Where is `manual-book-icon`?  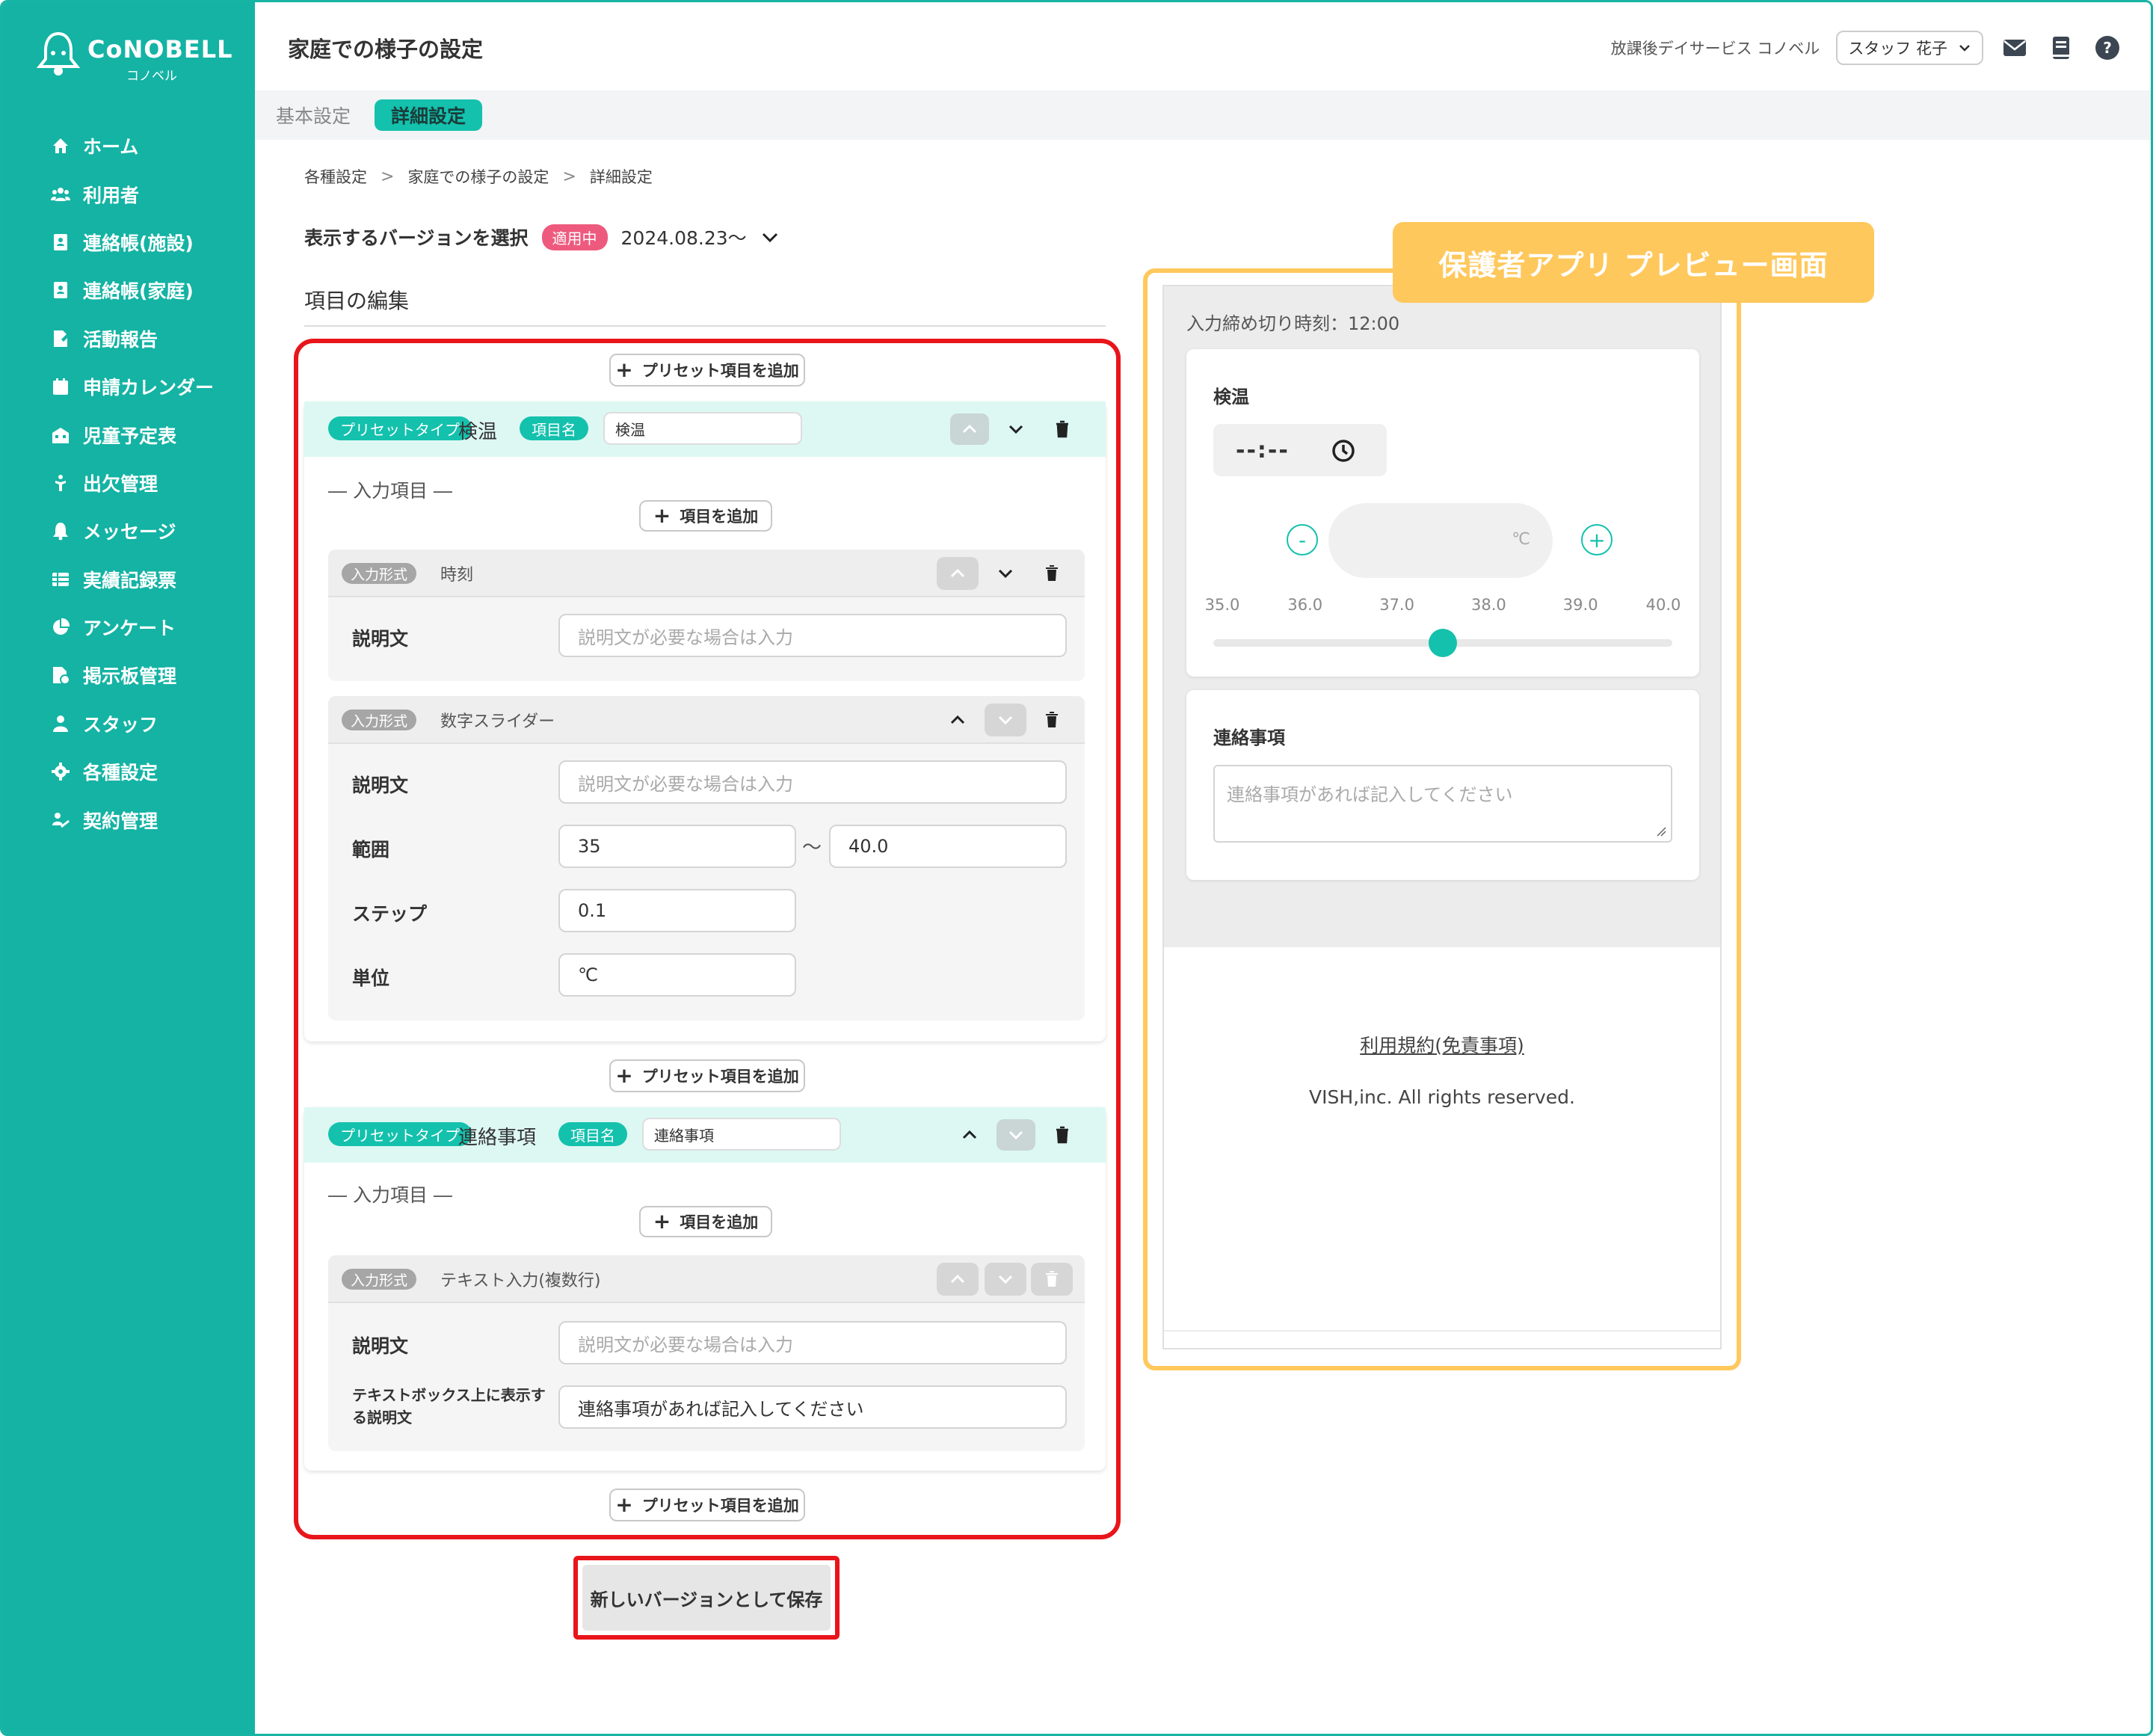
manual-book-icon is located at coordinates (2061, 48).